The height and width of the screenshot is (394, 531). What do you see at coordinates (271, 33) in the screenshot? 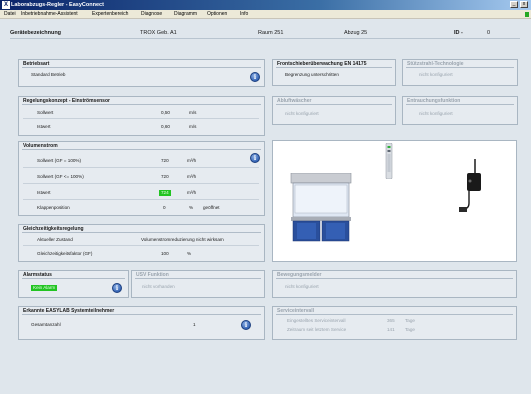
I see `room-label: Raum 251` at bounding box center [271, 33].